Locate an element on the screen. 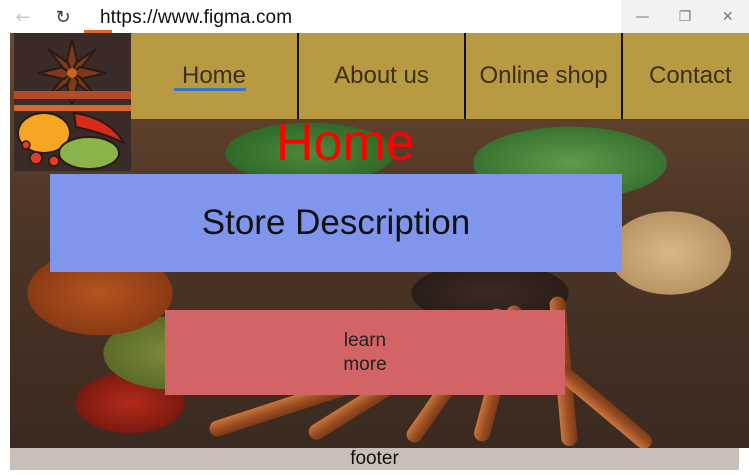 This screenshot has width=749, height=475. restore-icon: ❐ is located at coordinates (685, 17).